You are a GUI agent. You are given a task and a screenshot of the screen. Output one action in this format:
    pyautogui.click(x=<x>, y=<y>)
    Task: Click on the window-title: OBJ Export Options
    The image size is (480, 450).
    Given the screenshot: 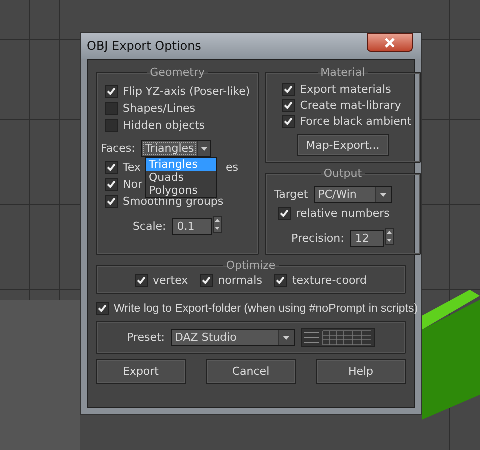 What is the action you would take?
    pyautogui.click(x=144, y=46)
    